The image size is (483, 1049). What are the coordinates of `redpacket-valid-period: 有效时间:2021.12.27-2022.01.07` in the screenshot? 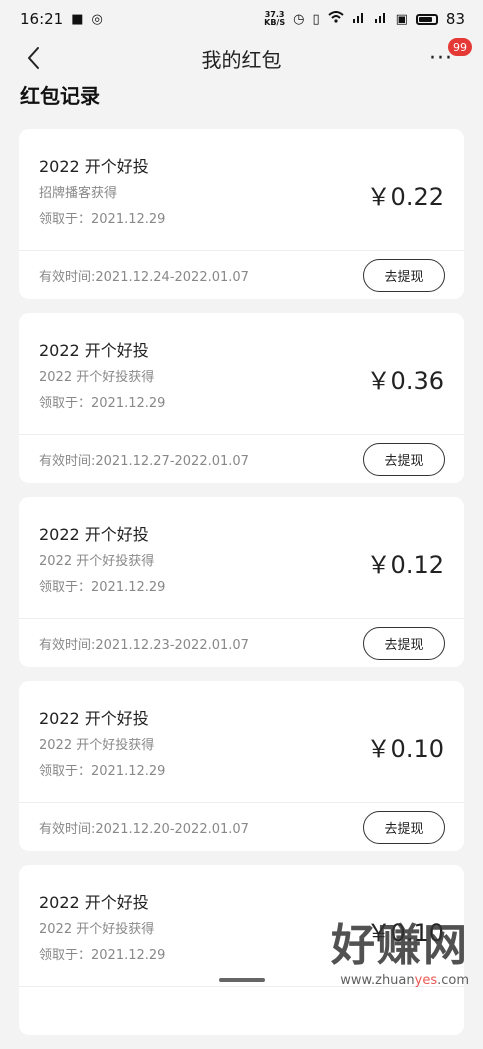 It's located at (144, 461).